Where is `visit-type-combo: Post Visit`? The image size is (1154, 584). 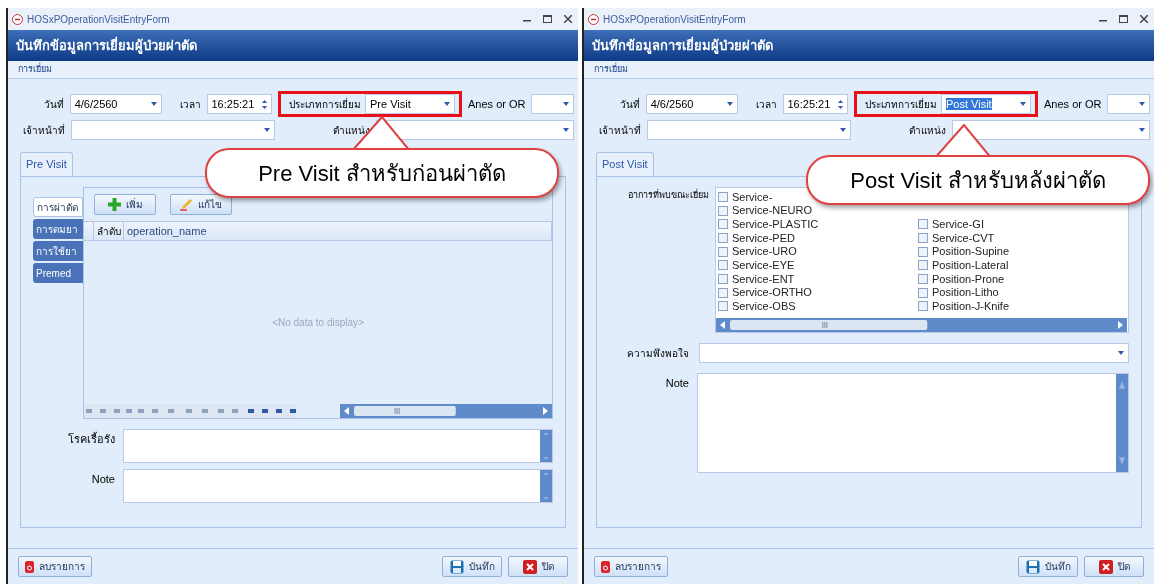 visit-type-combo: Post Visit is located at coordinates (986, 104).